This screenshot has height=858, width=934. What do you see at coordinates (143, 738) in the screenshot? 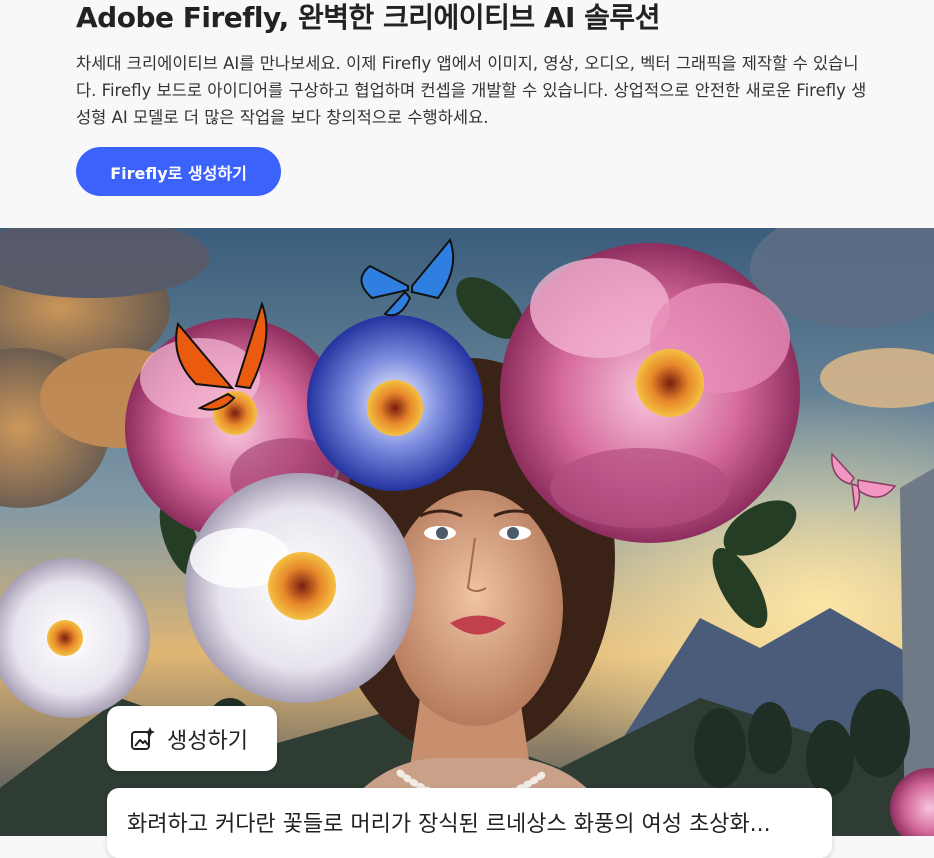
I see `sparkle-image-icon` at bounding box center [143, 738].